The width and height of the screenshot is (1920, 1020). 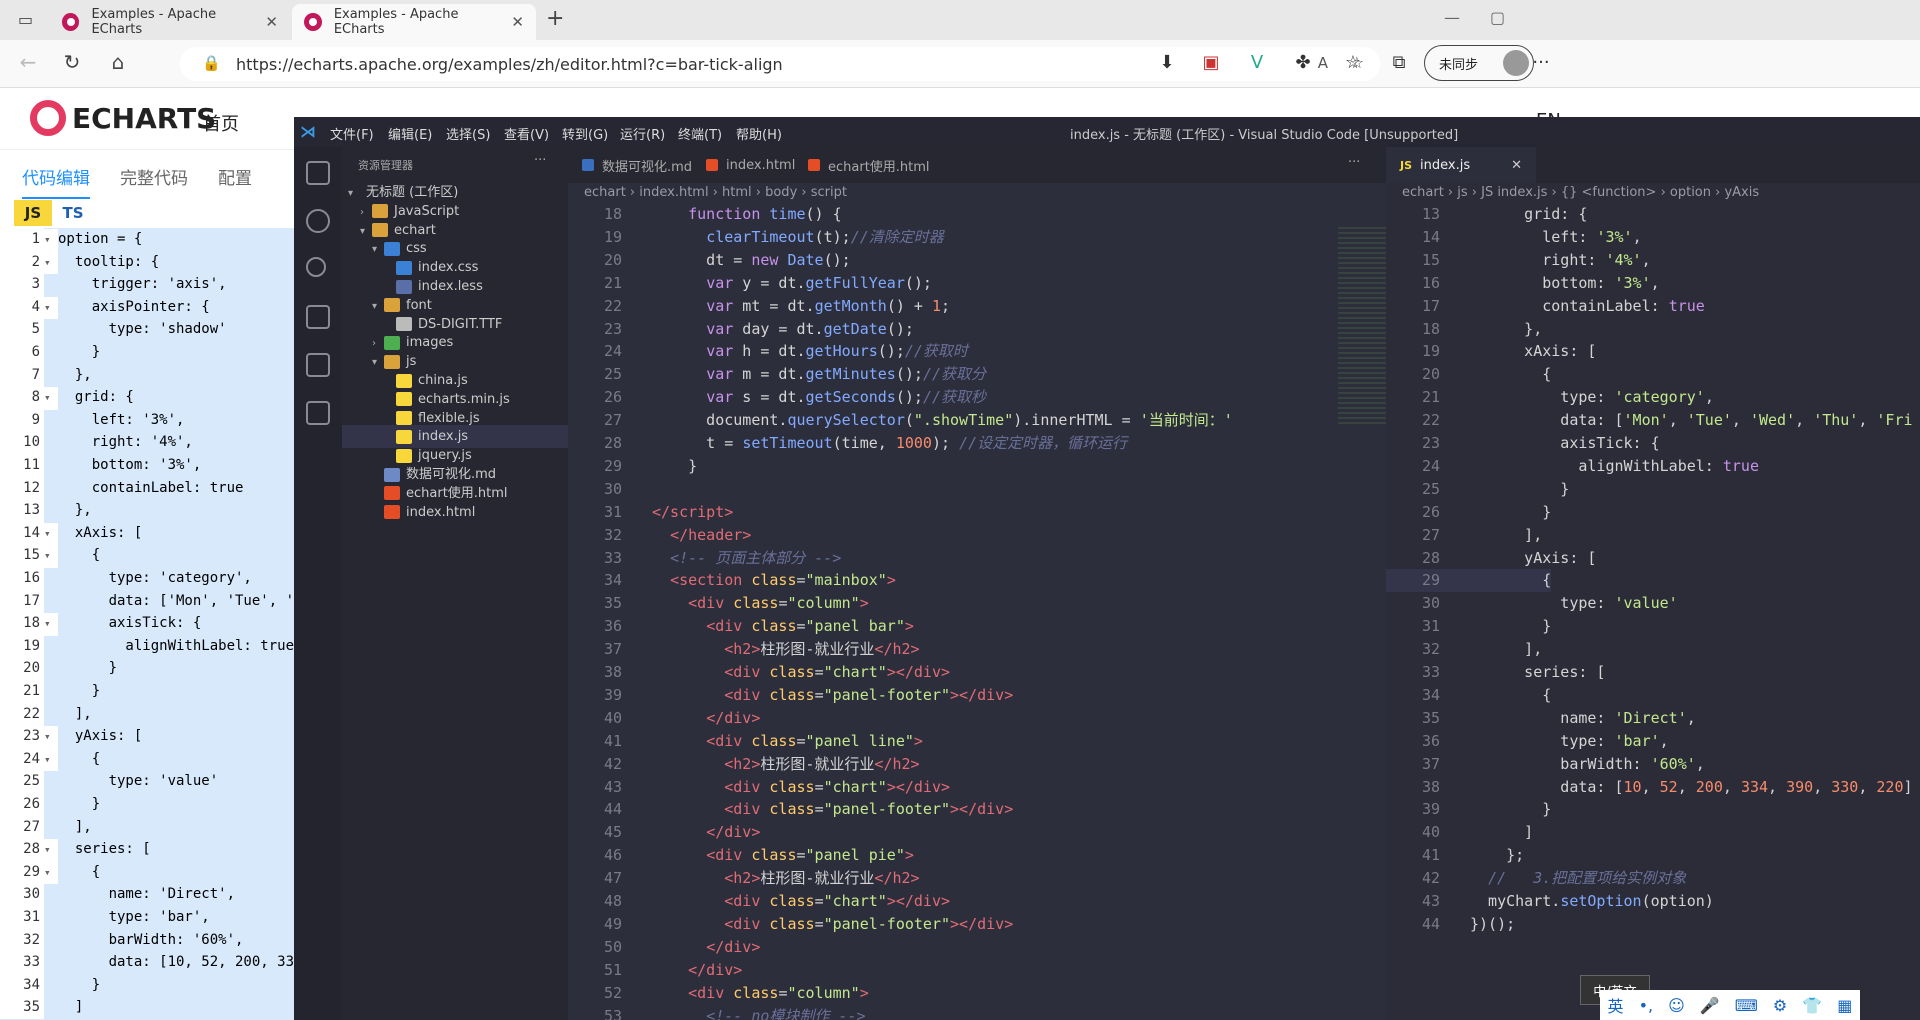 What do you see at coordinates (1479, 63) in the screenshot?
I see `profile-sync-button: 未同步` at bounding box center [1479, 63].